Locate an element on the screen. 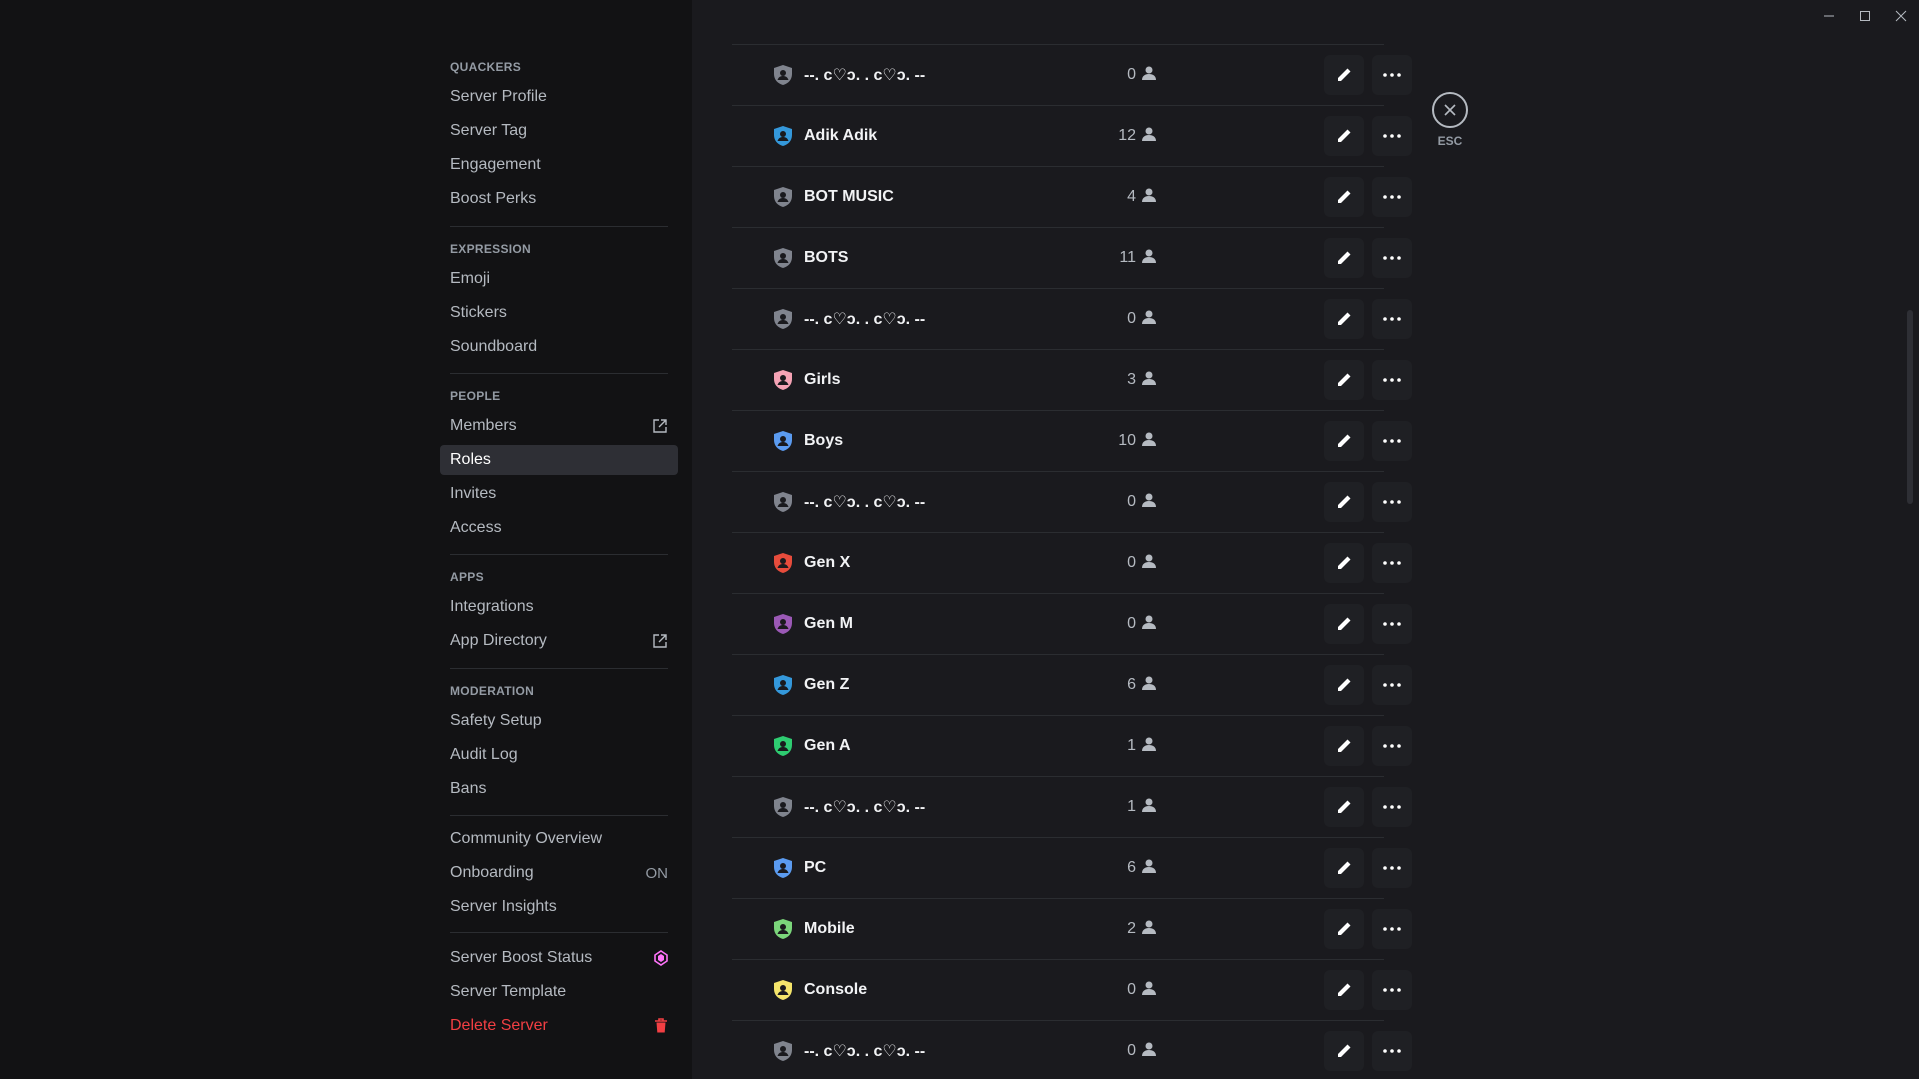 Image resolution: width=1919 pixels, height=1079 pixels. sidebar-item-server-template: Server Template is located at coordinates (559, 992).